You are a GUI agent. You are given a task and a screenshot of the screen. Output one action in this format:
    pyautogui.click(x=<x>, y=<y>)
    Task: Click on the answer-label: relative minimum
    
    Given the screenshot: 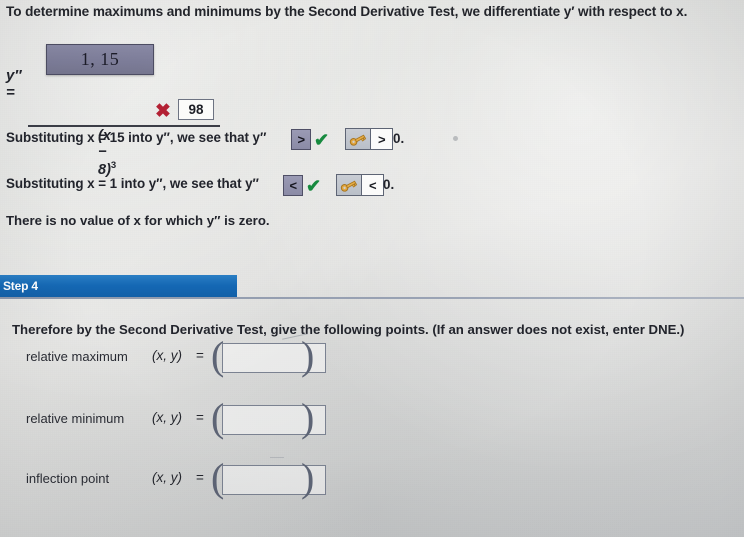 What is the action you would take?
    pyautogui.click(x=75, y=418)
    